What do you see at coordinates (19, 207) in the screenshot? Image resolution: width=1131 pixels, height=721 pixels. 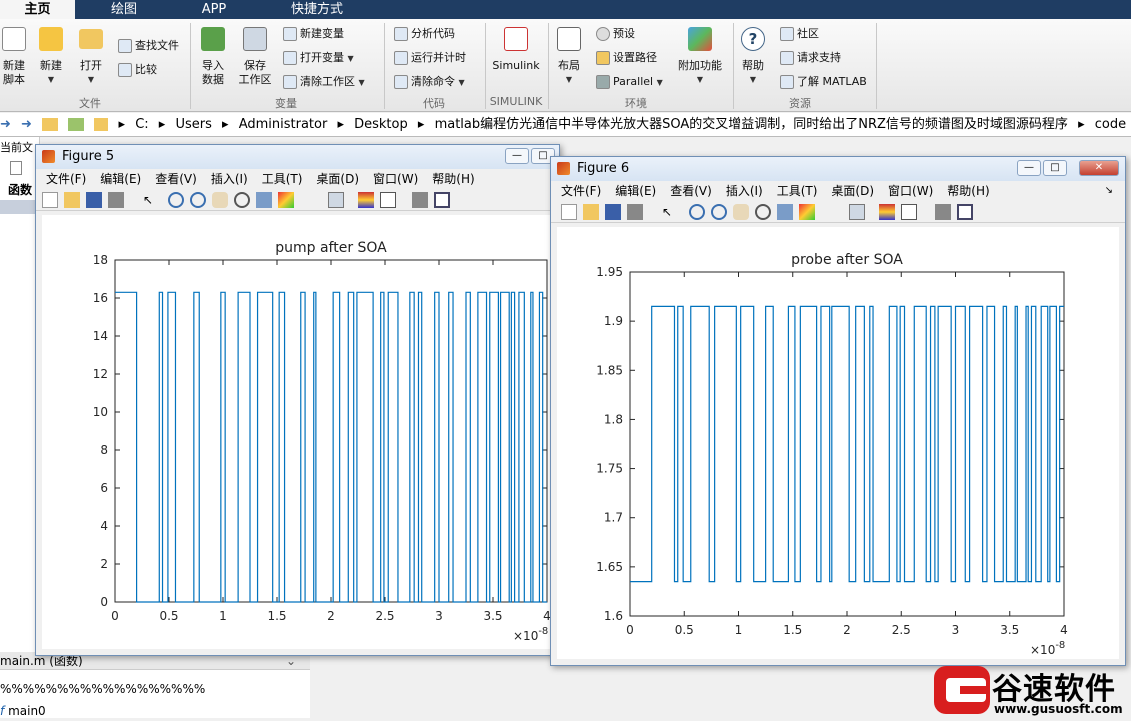 I see `selected-file-row` at bounding box center [19, 207].